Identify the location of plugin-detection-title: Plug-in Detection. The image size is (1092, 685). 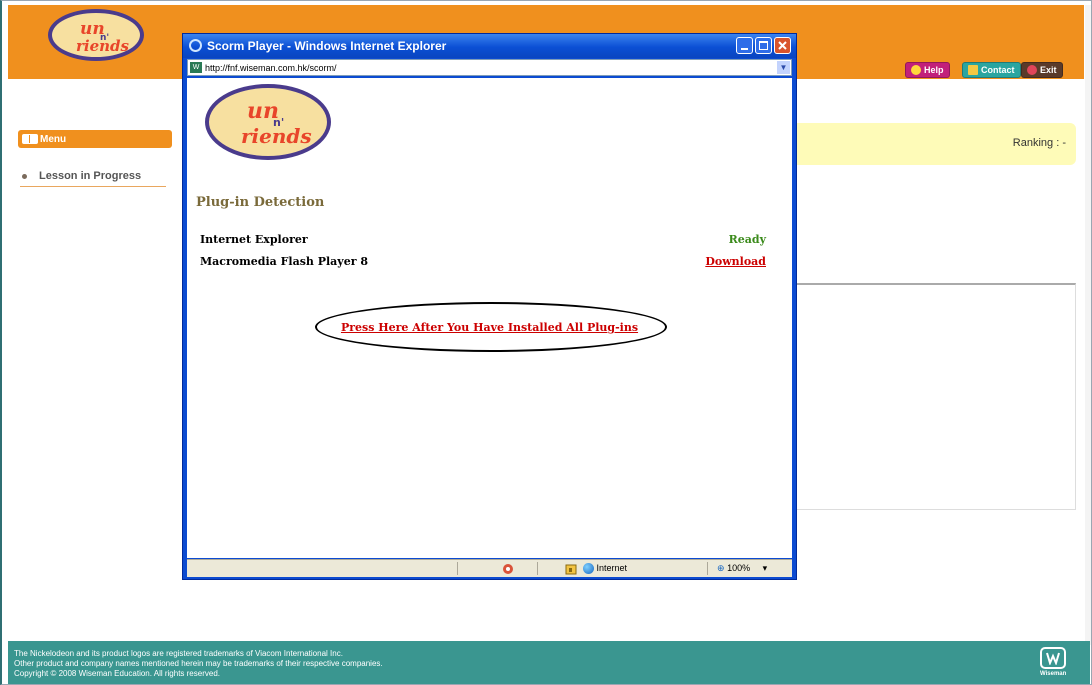
(260, 202).